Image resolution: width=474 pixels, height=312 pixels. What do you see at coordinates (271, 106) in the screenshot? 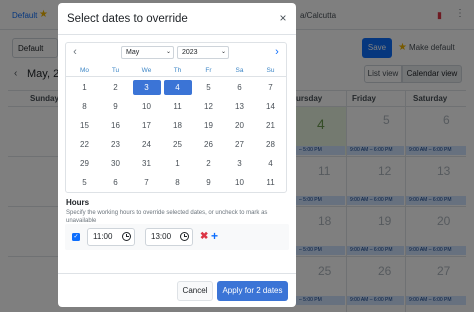
I see `date-cell: 14` at bounding box center [271, 106].